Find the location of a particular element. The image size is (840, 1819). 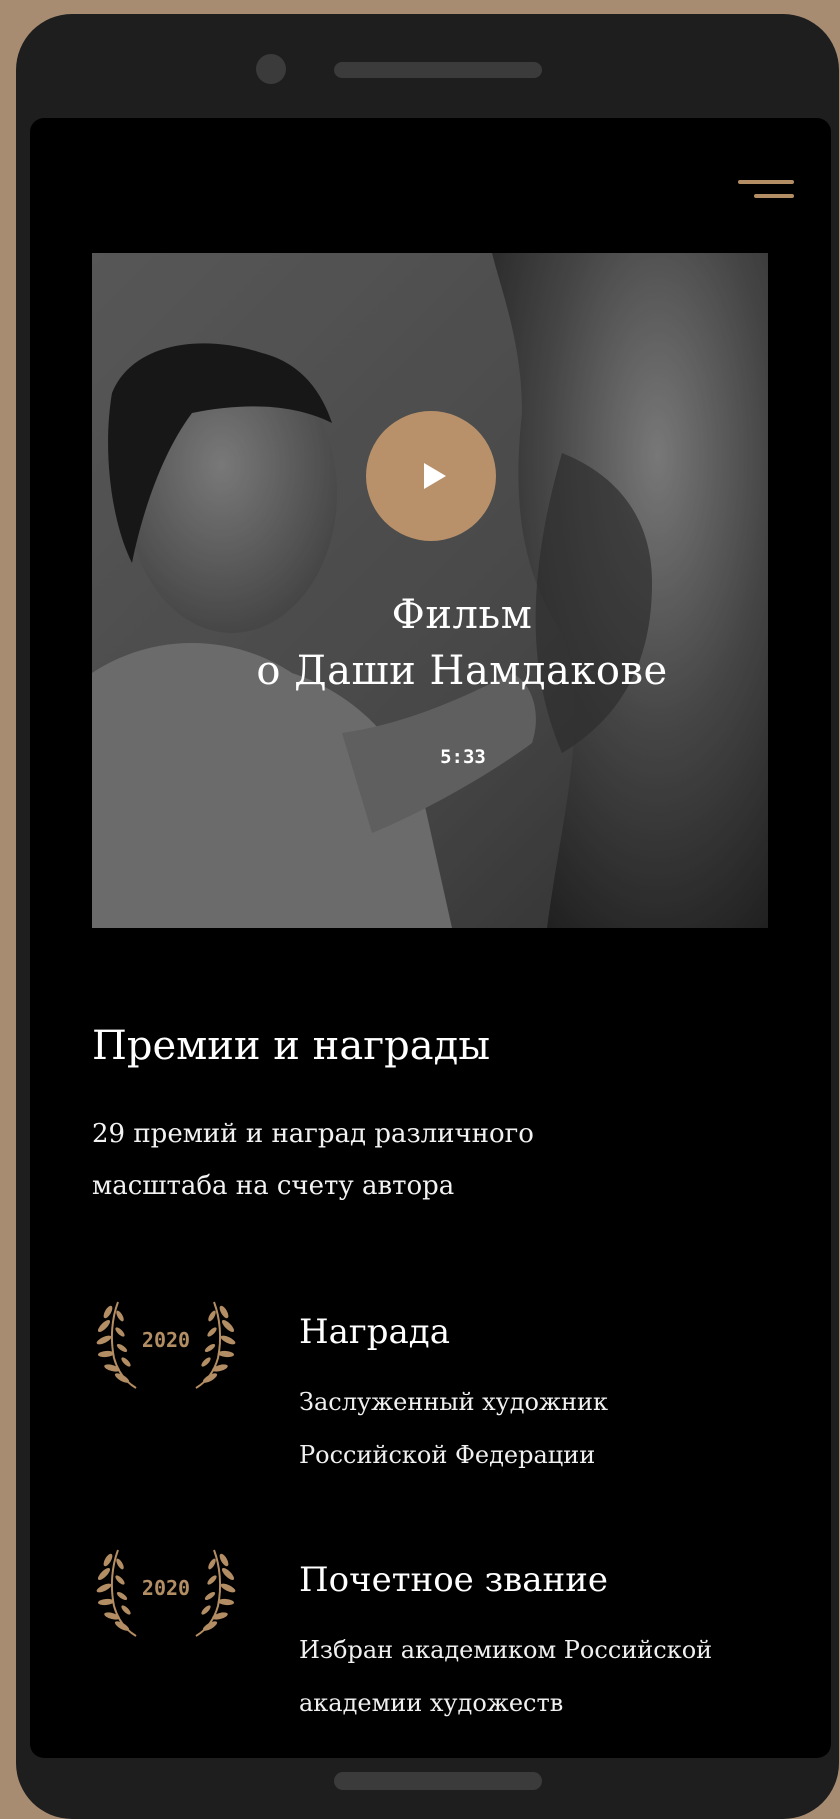

play-button is located at coordinates (431, 476).